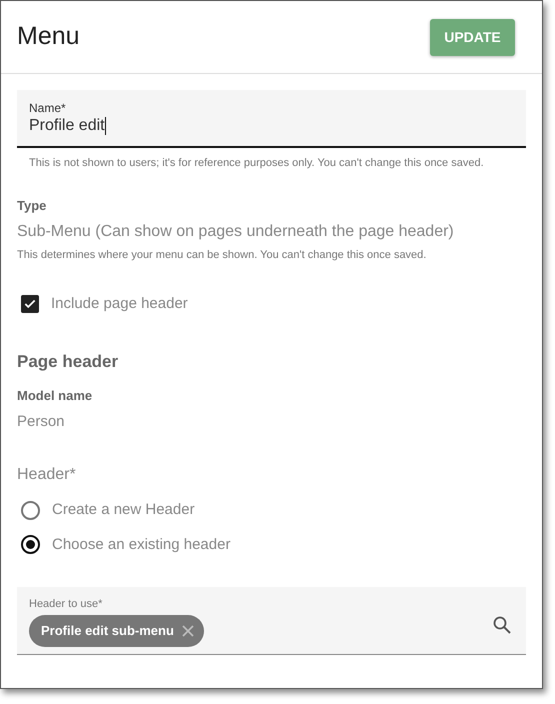 The image size is (555, 704). Describe the element at coordinates (271, 119) in the screenshot. I see `name-field: Name* Profile edit` at that location.